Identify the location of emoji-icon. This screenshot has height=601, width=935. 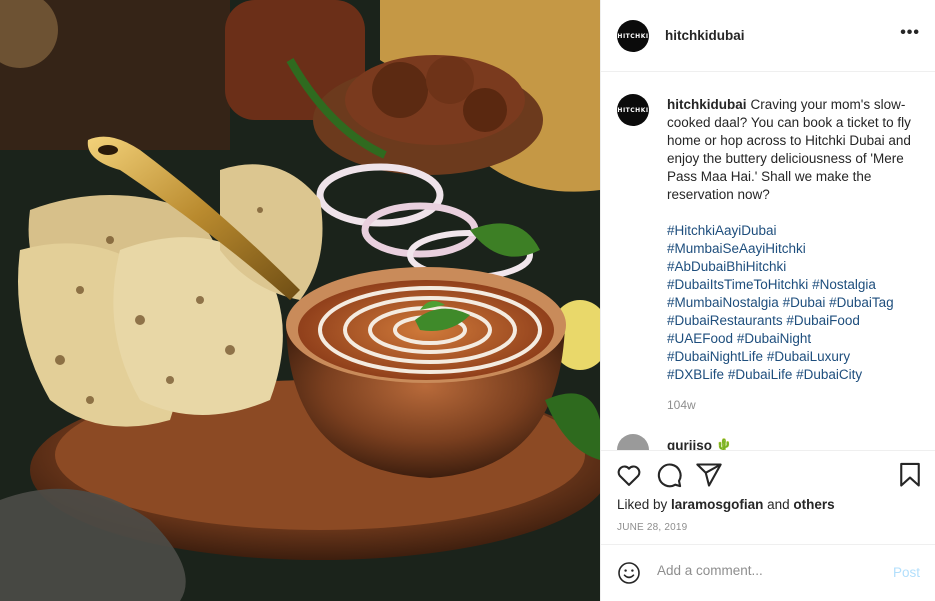
(629, 573).